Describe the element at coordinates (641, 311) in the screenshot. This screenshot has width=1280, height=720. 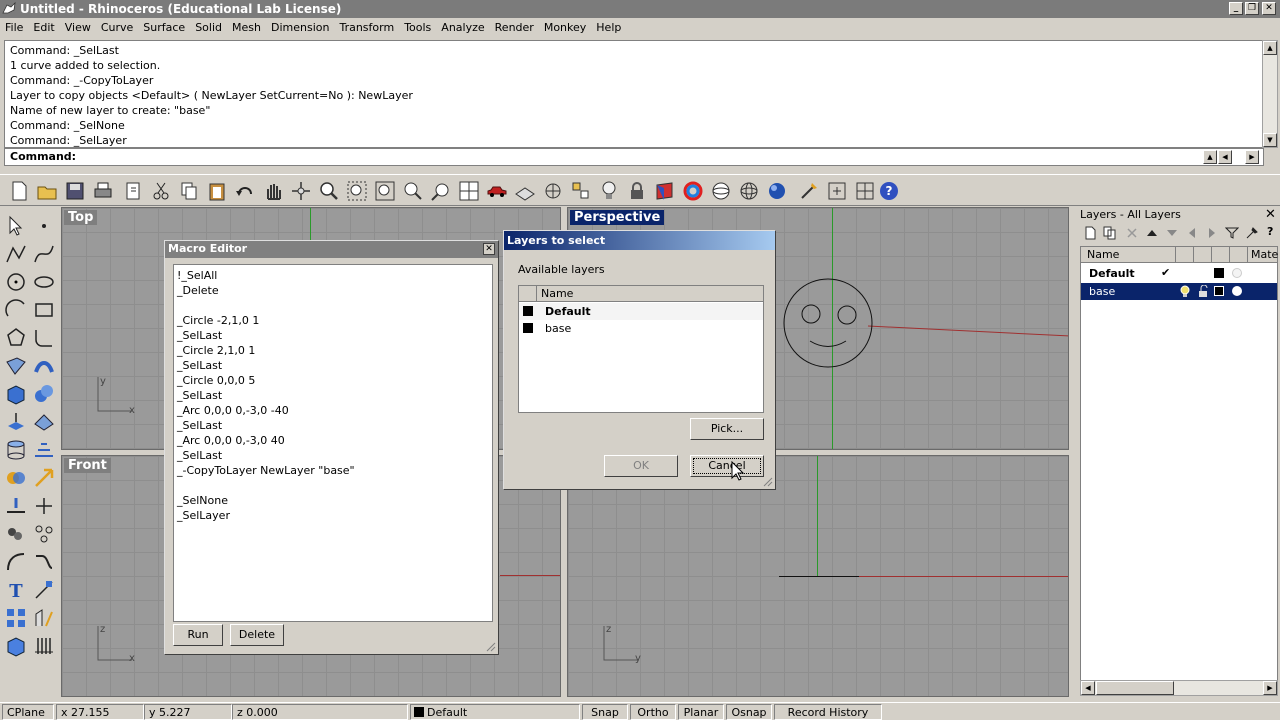
I see `layer-row-default: Default` at that location.